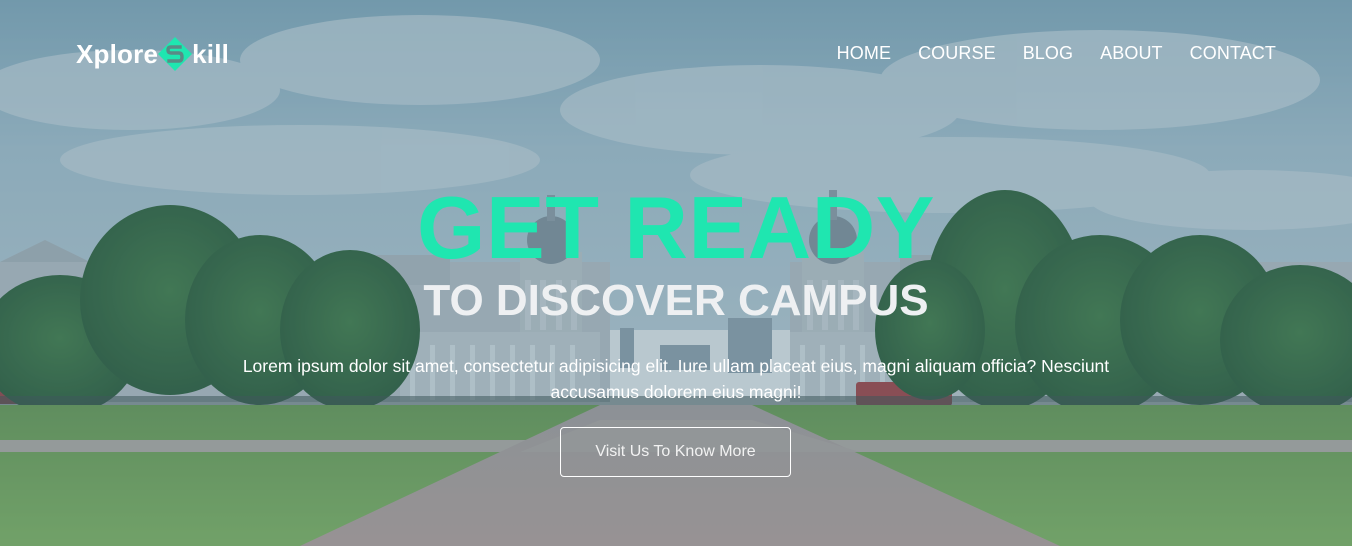  Describe the element at coordinates (117, 53) in the screenshot. I see `brand-name-prefix: Xplore` at that location.